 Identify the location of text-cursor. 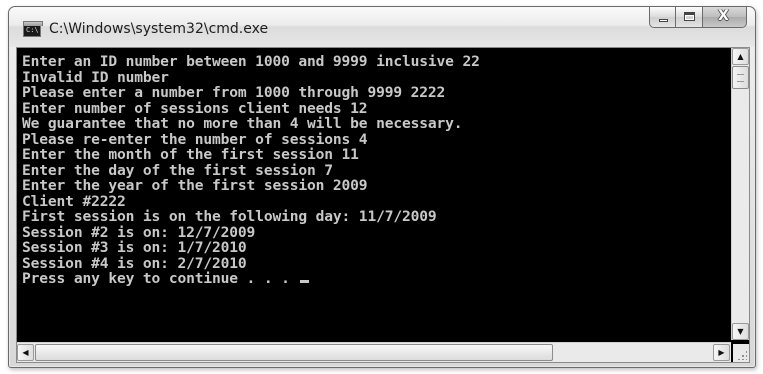
(305, 281).